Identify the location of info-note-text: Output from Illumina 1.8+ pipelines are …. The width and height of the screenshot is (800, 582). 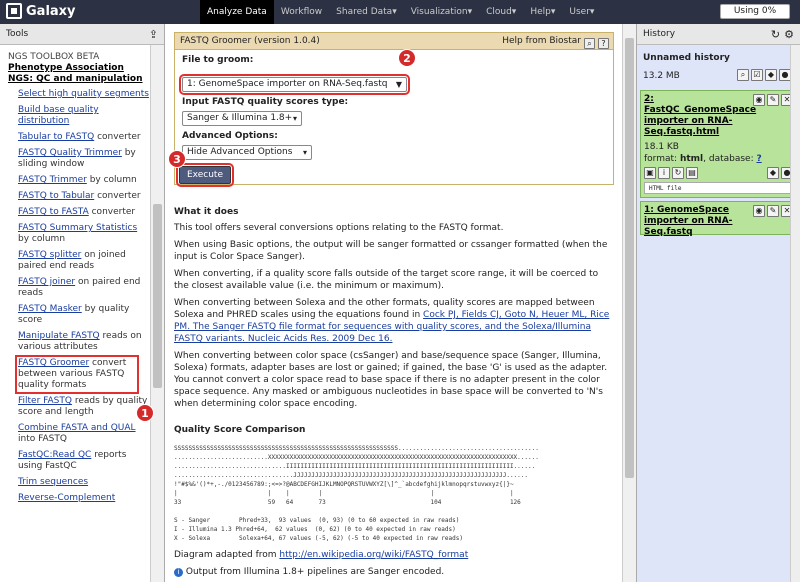
(315, 572).